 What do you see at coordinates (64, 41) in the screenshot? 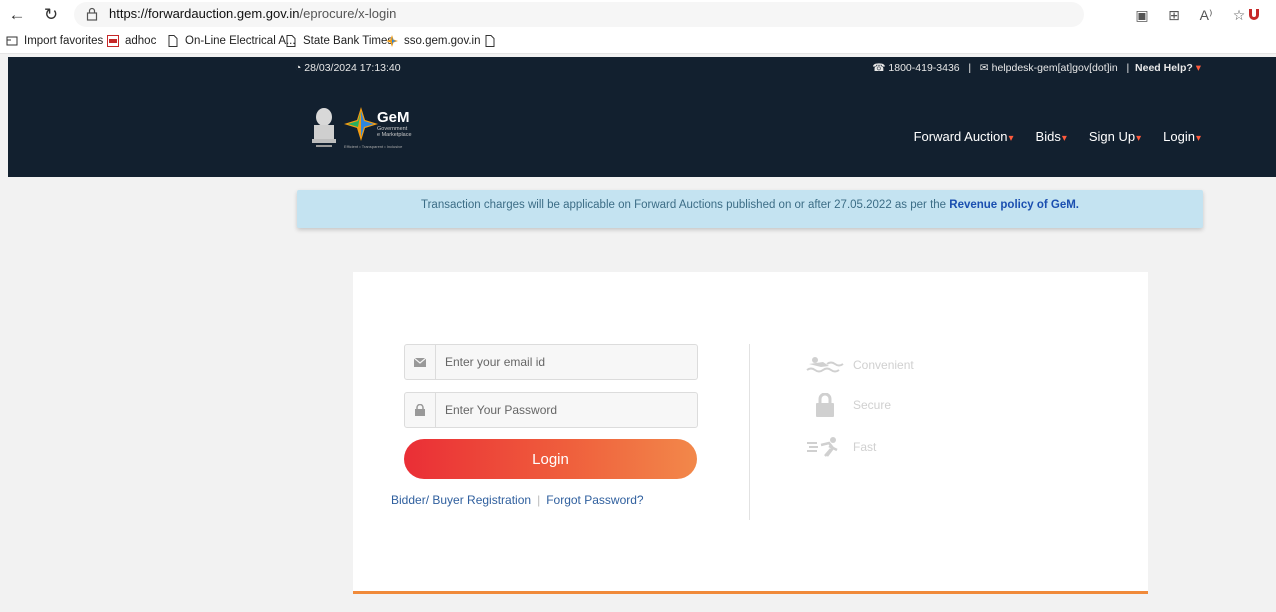
I see `bookmark-label: Import favorites` at bounding box center [64, 41].